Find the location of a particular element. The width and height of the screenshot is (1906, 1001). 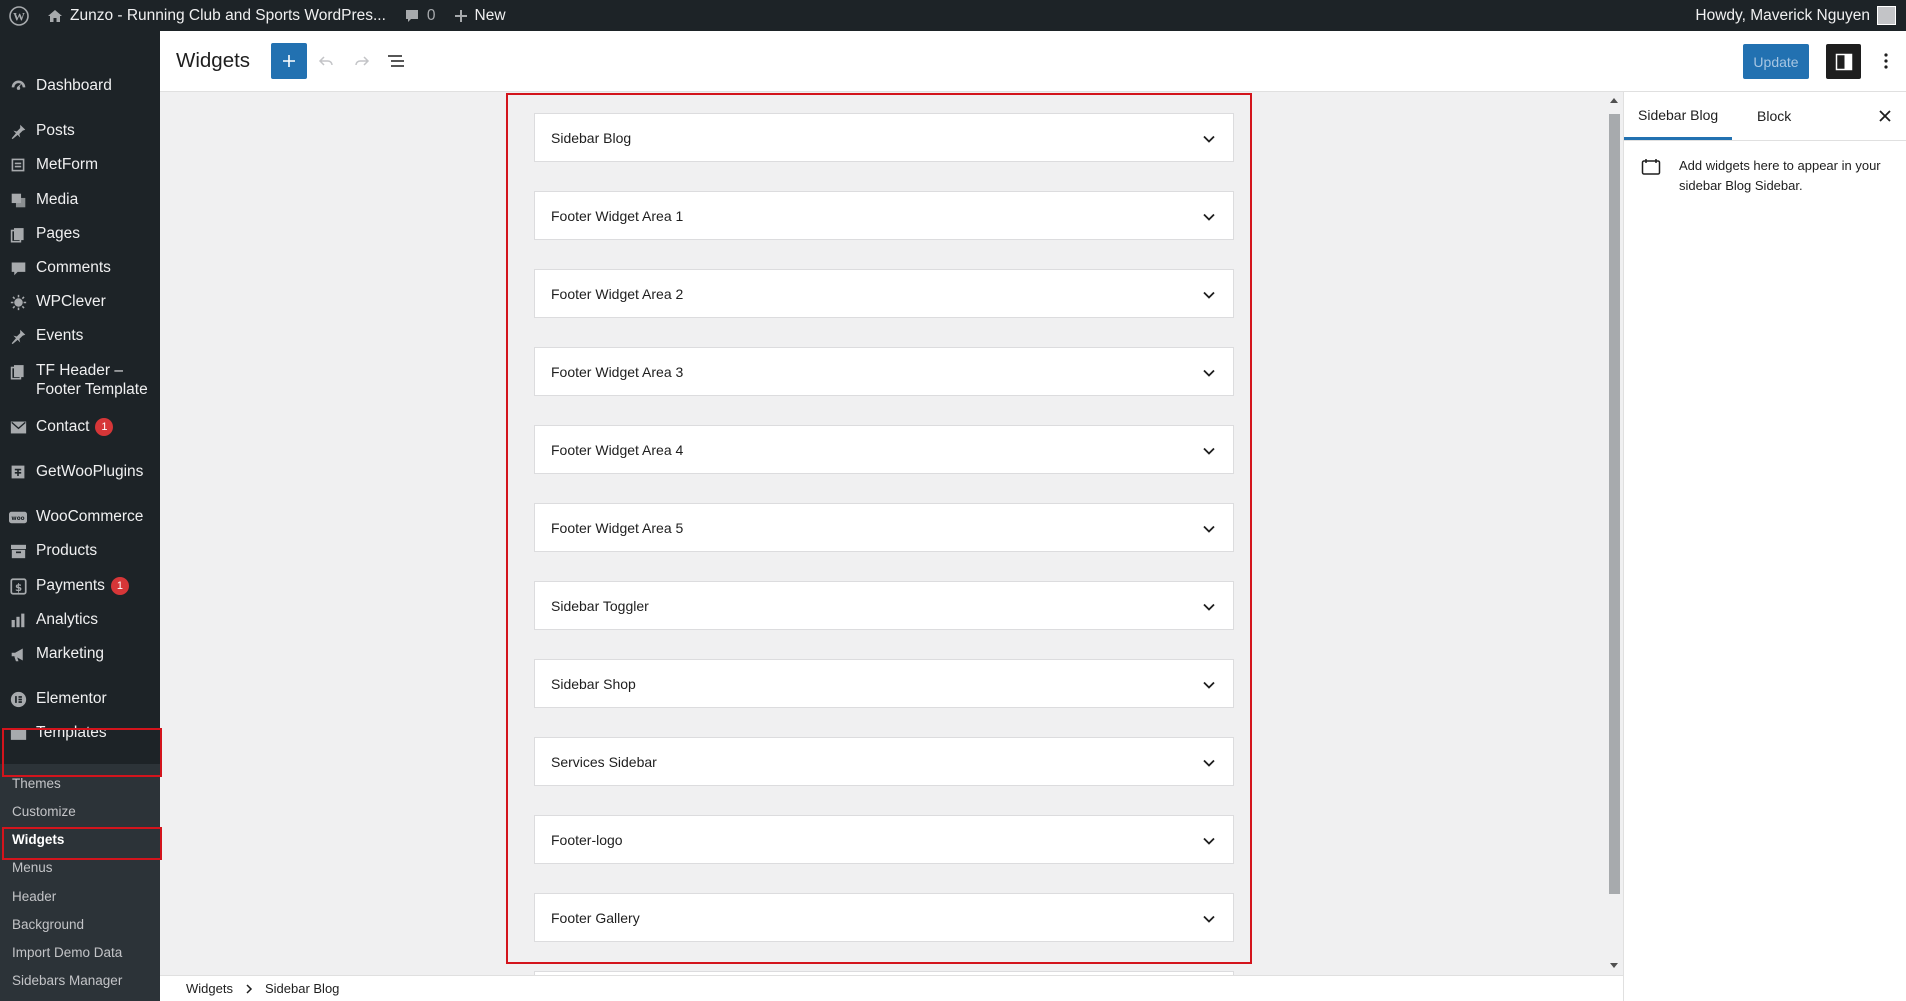

widget-area-panel: Footer Widget Area 3 is located at coordinates (884, 371).